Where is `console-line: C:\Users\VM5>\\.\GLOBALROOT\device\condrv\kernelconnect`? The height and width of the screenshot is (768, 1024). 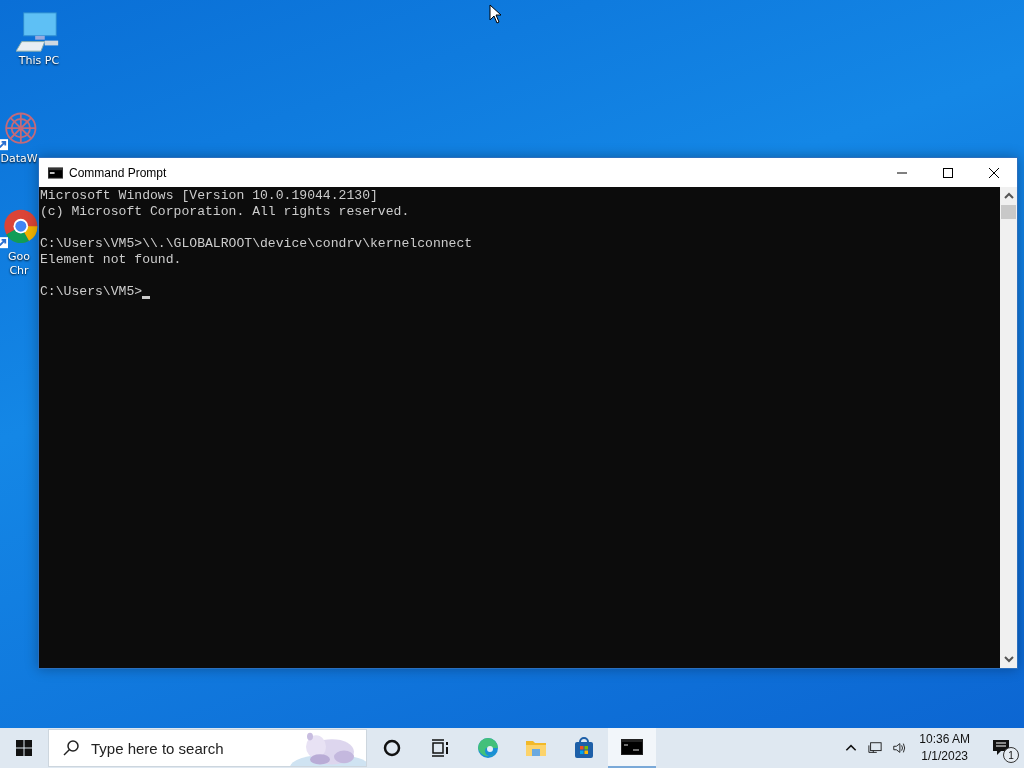
console-line: C:\Users\VM5>\\.\GLOBALROOT\device\condrv\kernelconnect is located at coordinates (256, 244).